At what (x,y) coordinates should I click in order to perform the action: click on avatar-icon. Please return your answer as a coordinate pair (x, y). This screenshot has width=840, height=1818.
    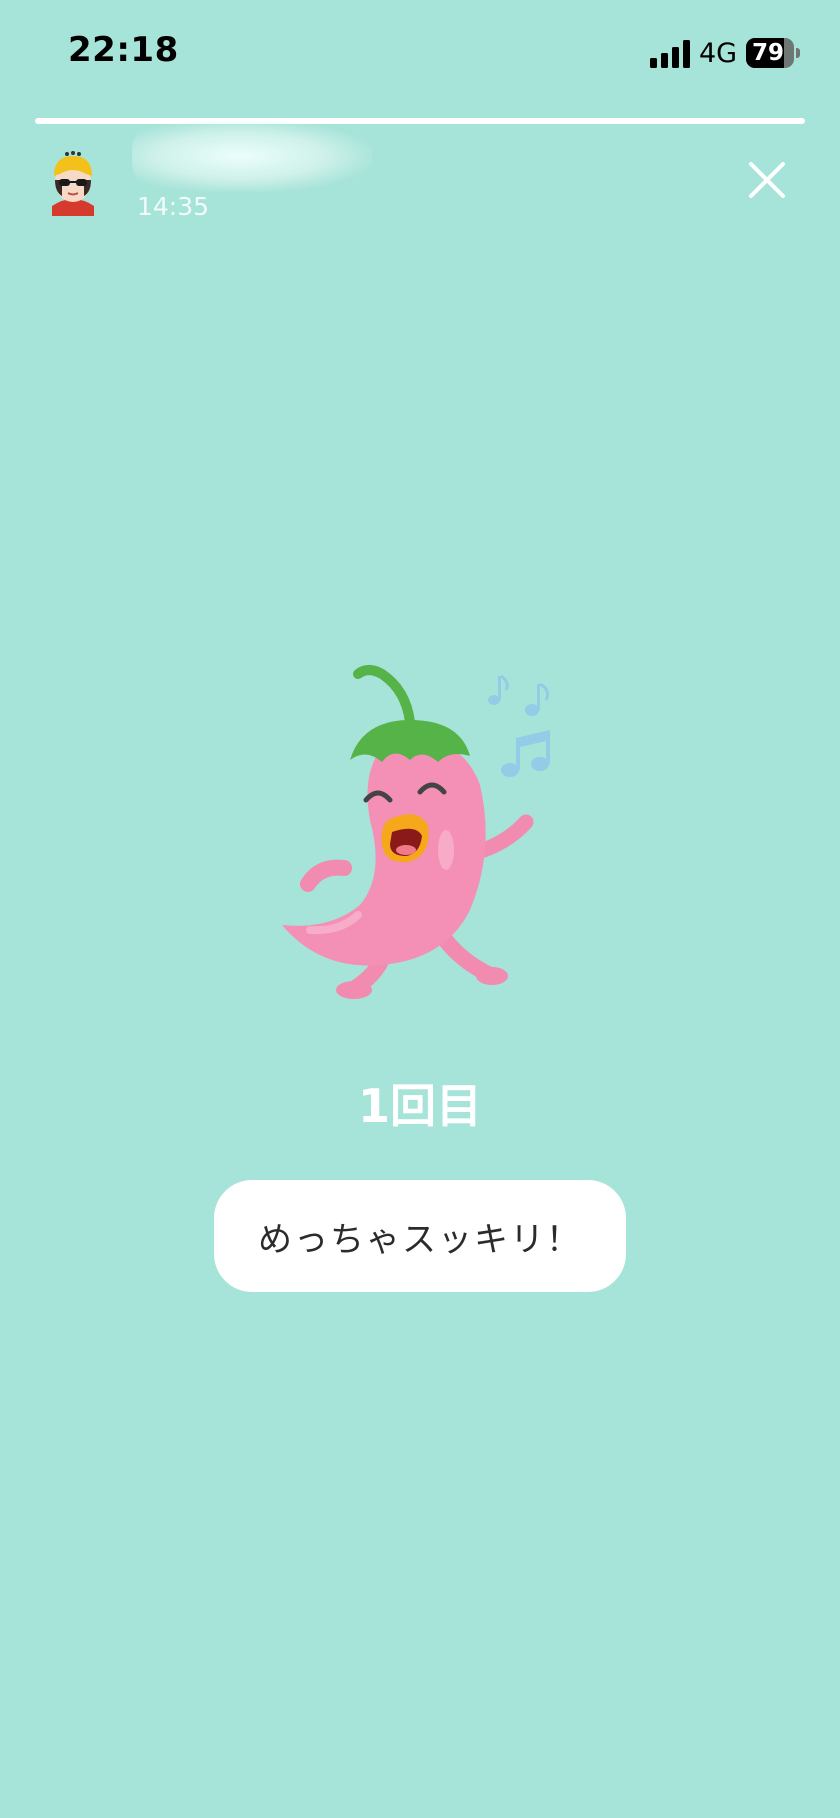
    Looking at the image, I should click on (73, 182).